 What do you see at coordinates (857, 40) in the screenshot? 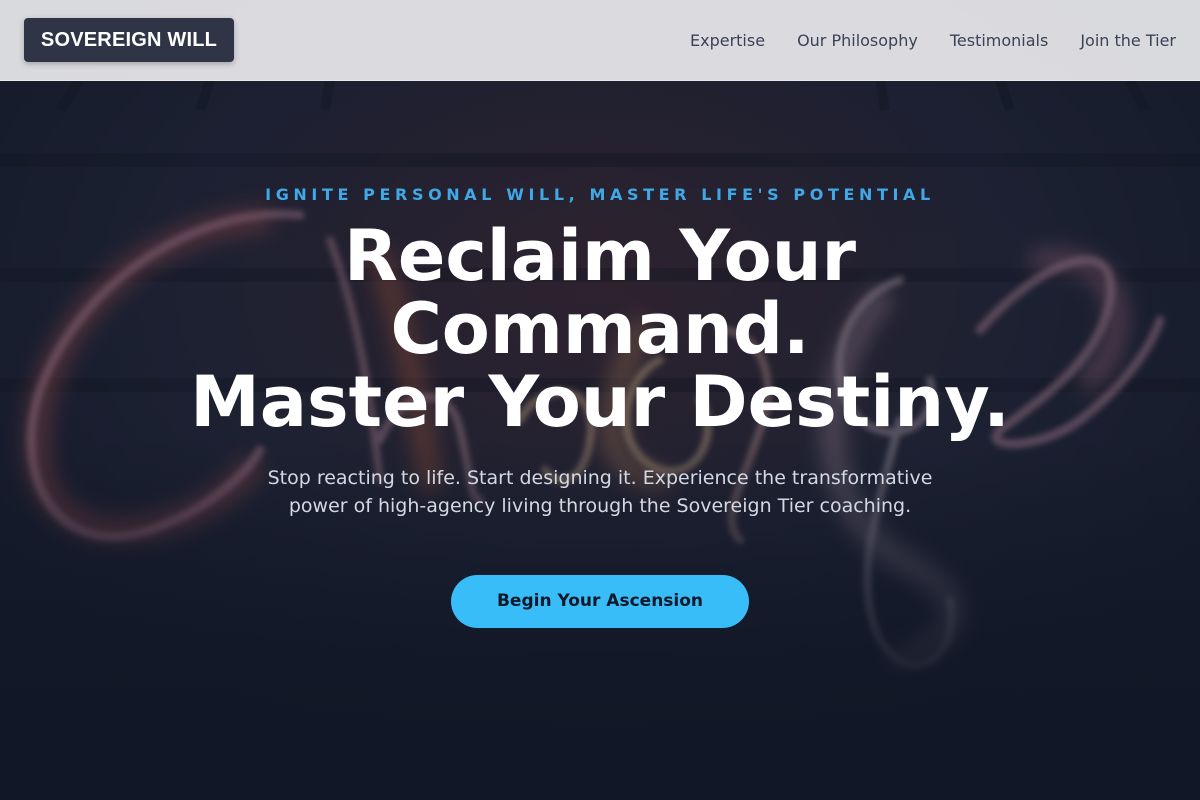
I see `nav-link-our-philosophy: Our Philosophy` at bounding box center [857, 40].